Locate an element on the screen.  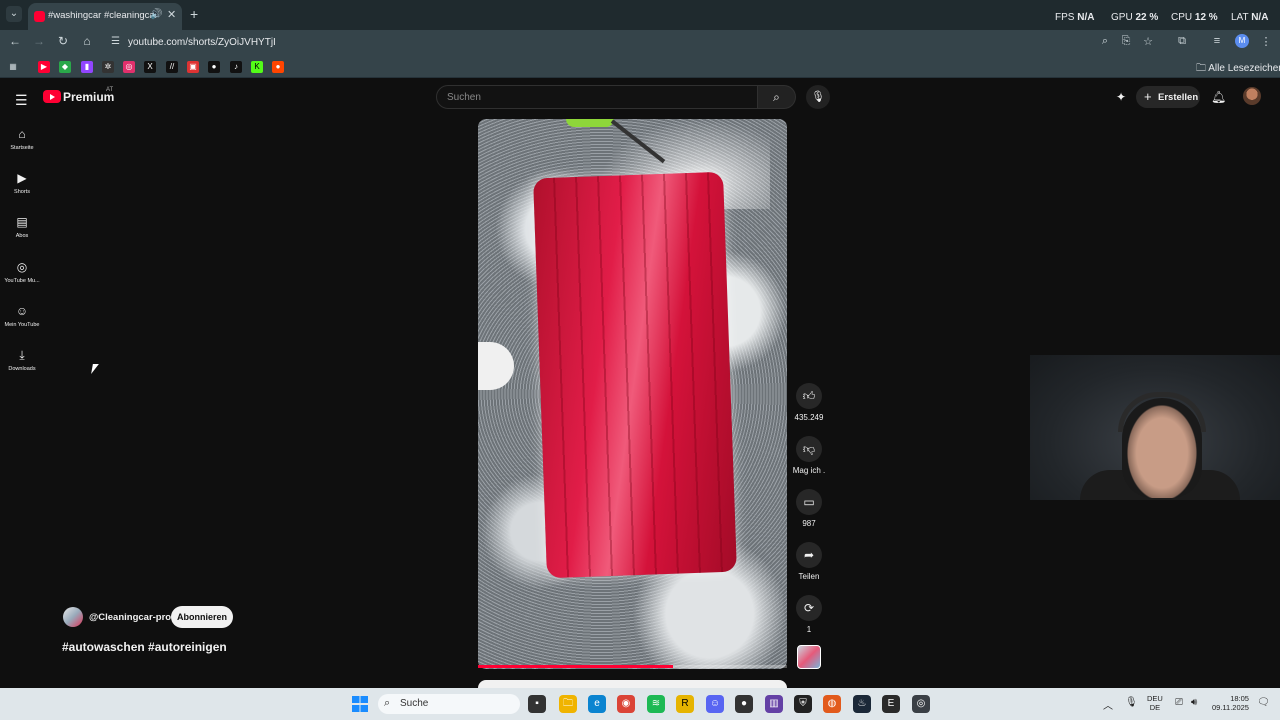
site-info-icon: ☰ is located at coordinates (115, 41).